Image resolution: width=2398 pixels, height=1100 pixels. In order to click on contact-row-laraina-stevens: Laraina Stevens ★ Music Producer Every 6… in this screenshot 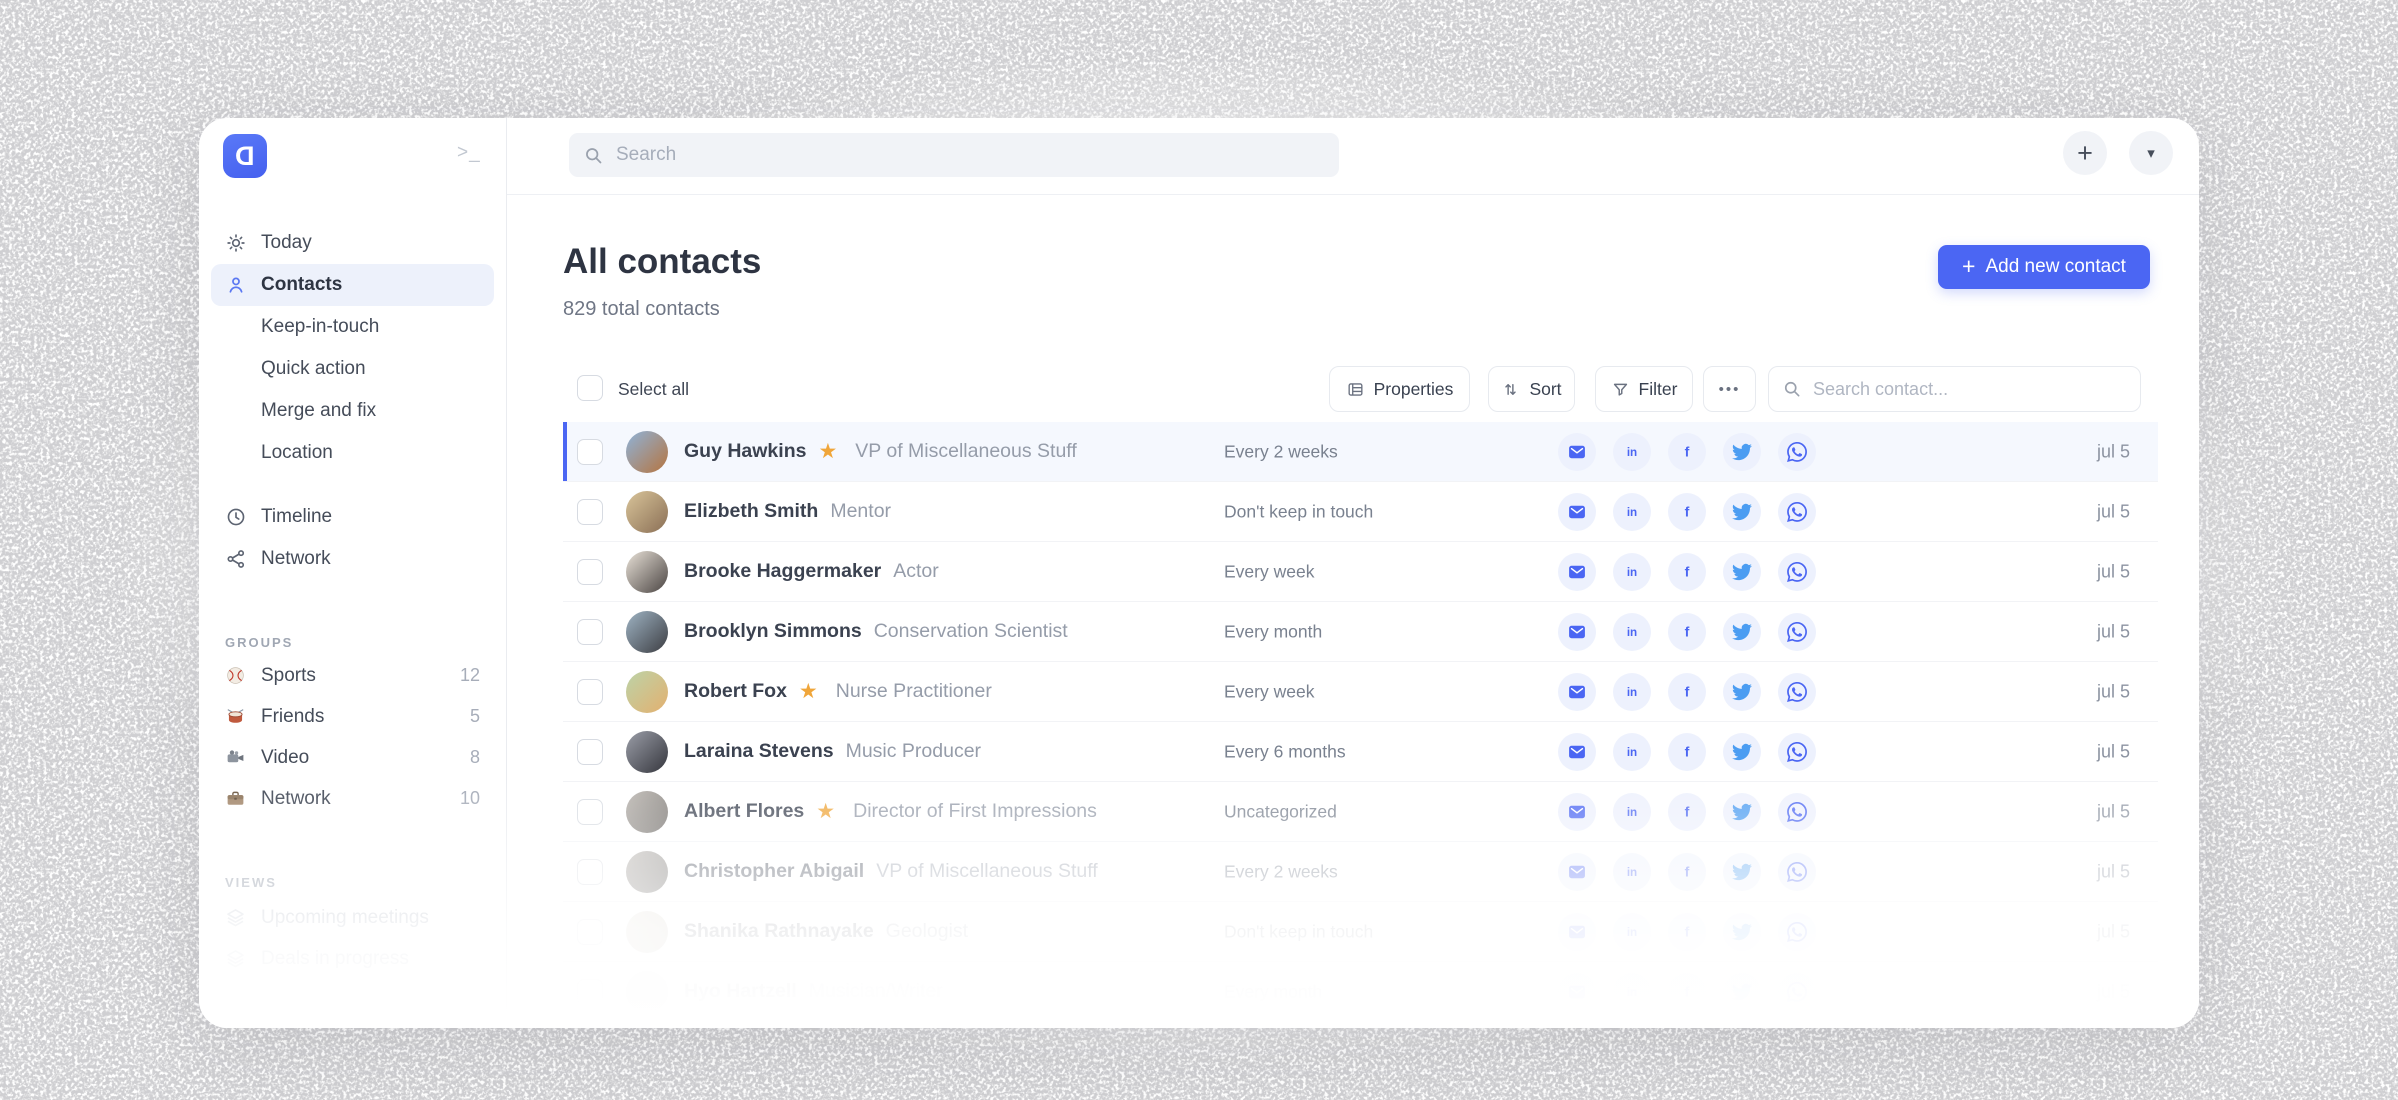, I will do `click(1360, 752)`.